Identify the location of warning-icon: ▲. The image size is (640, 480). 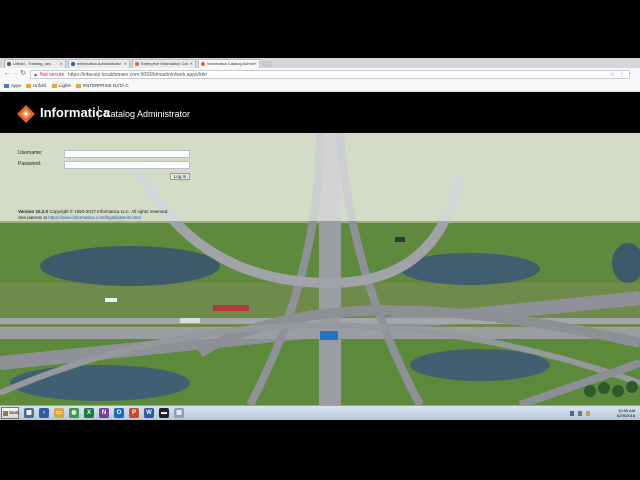
(35, 75).